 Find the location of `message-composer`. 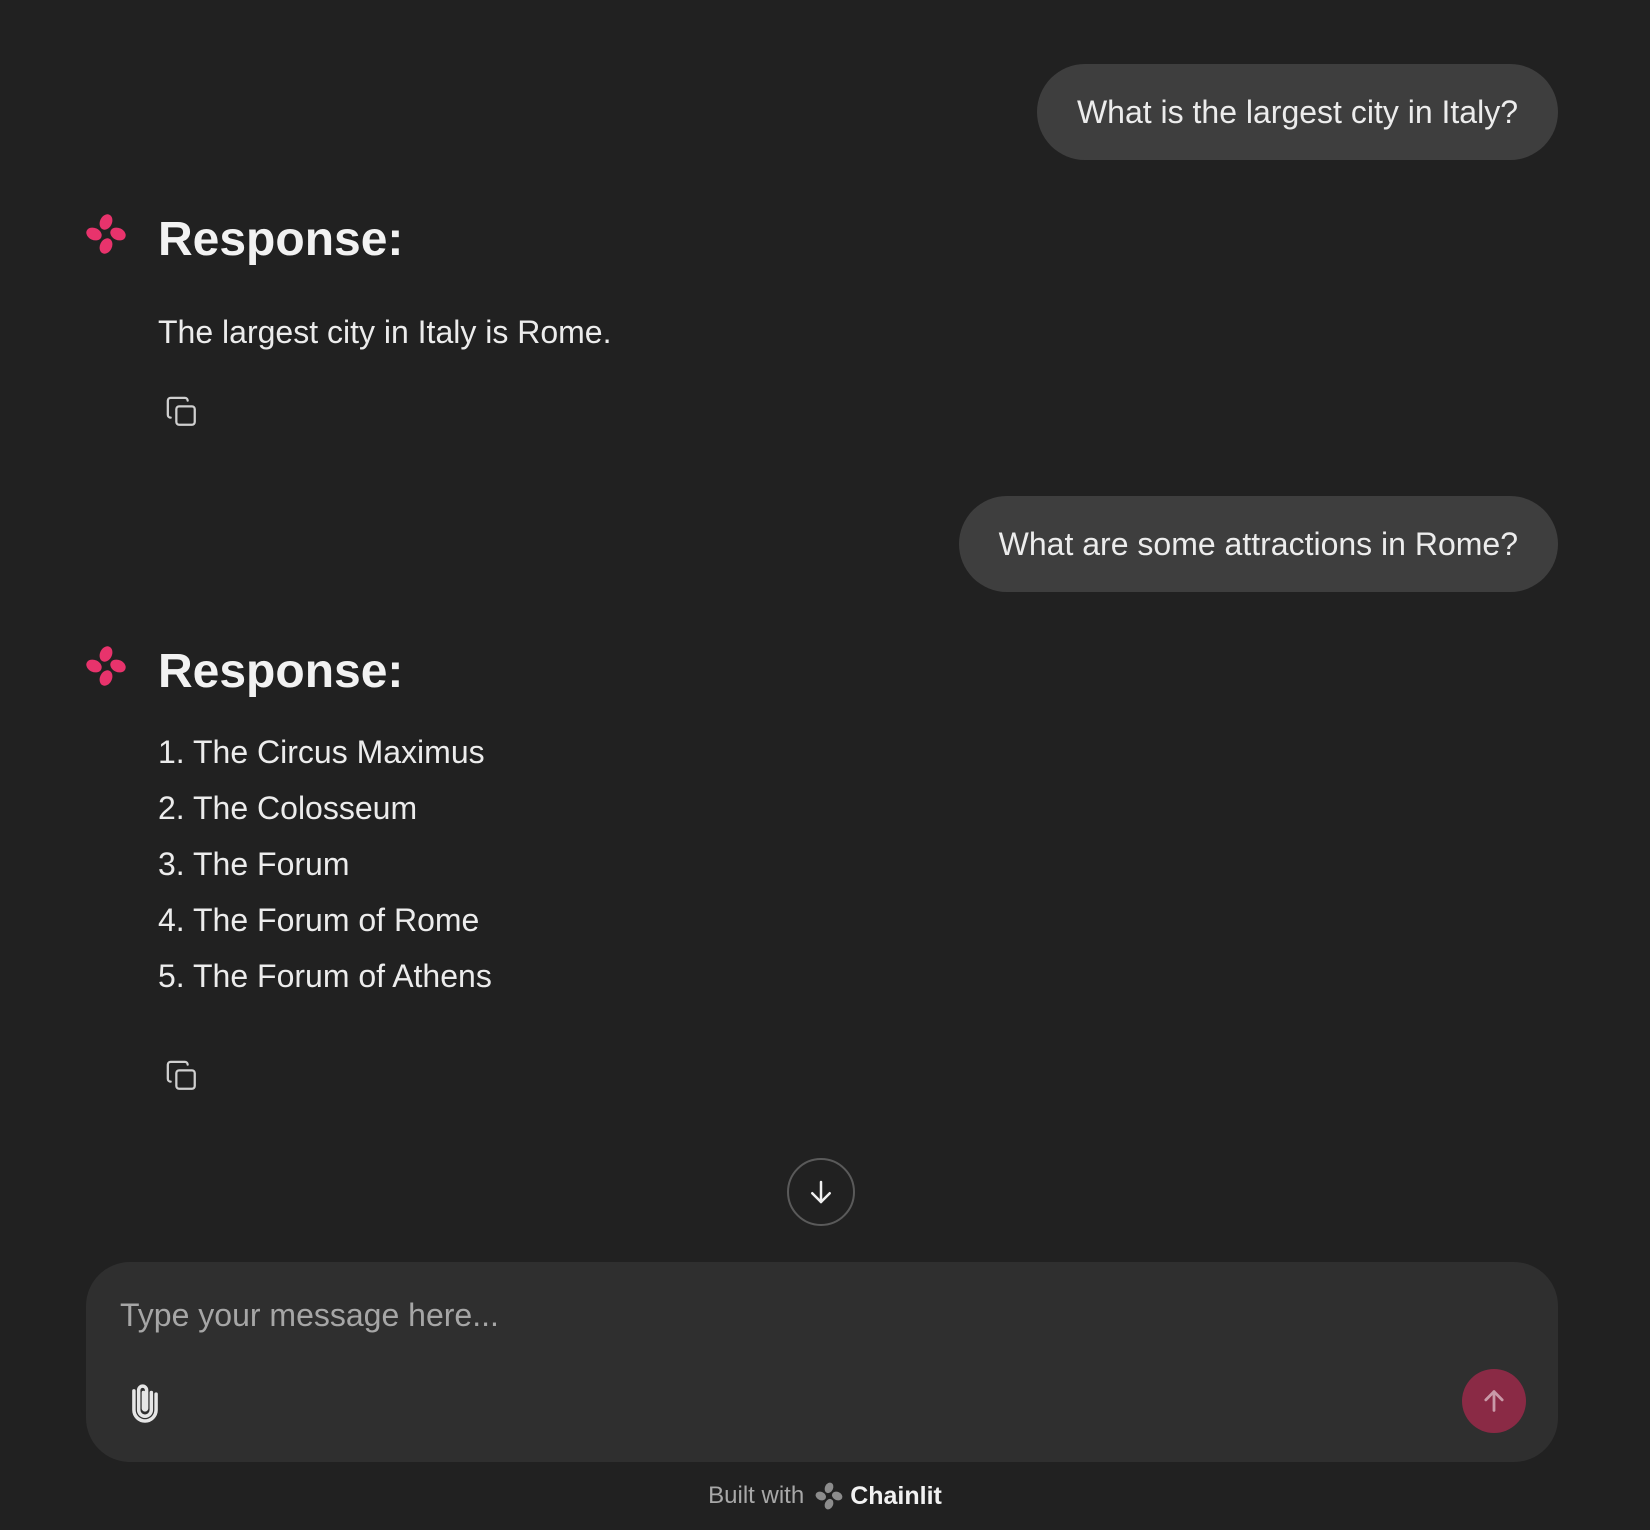

message-composer is located at coordinates (822, 1362).